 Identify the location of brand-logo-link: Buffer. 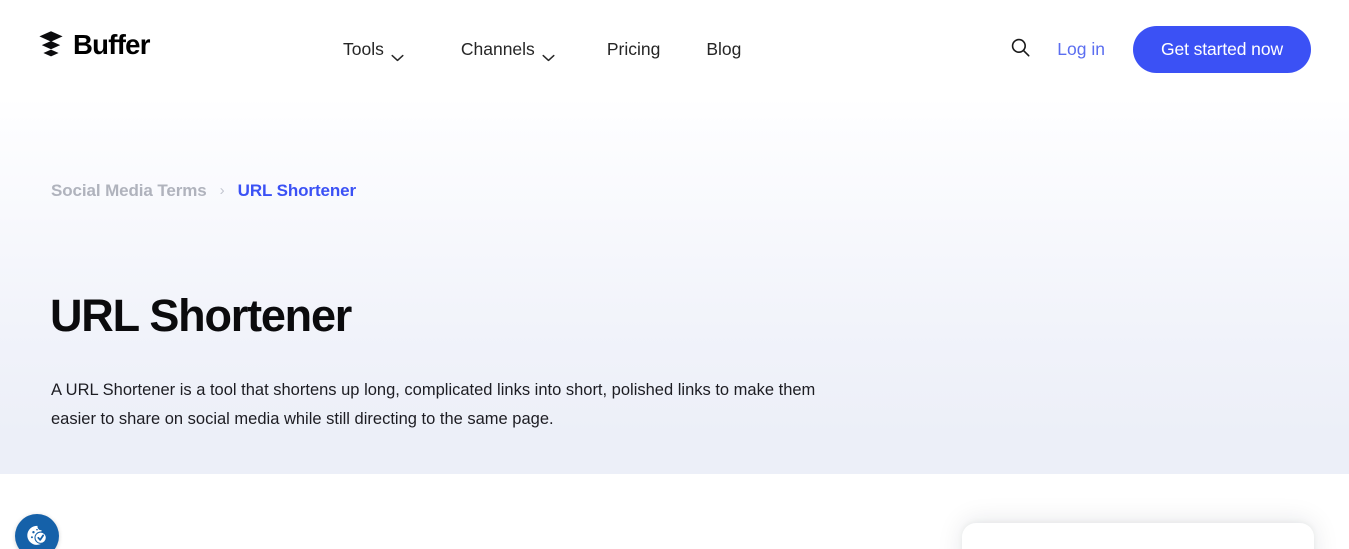
(94, 45).